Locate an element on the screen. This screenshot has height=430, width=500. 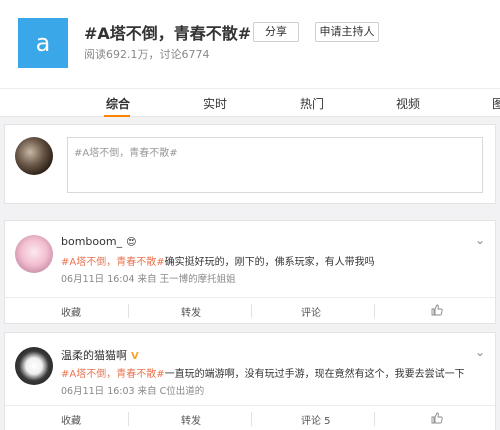
post-actions: 收藏 转发 评论 is located at coordinates (250, 310).